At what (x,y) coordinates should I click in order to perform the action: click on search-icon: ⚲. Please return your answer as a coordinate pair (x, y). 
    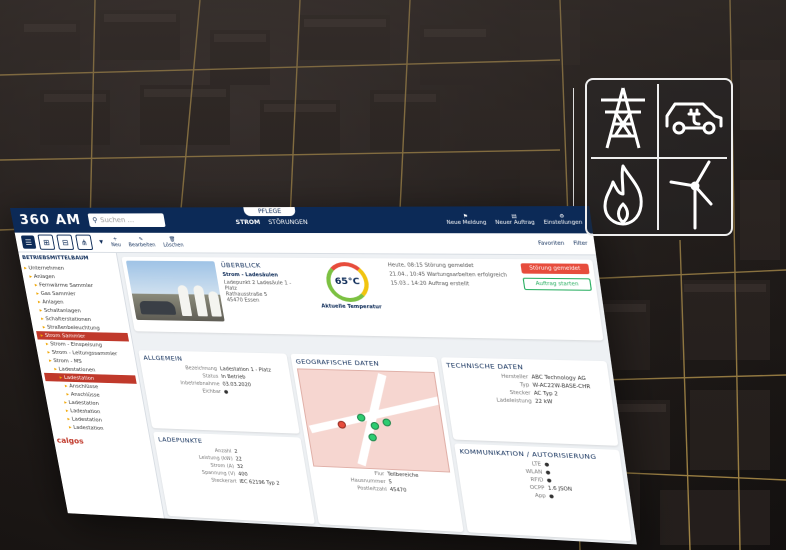
    Looking at the image, I should click on (95, 220).